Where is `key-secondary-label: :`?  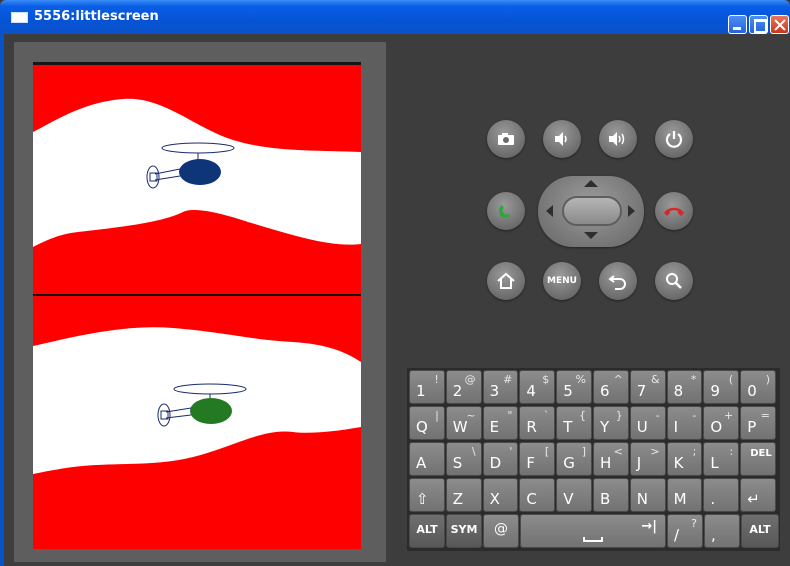 key-secondary-label: : is located at coordinates (731, 451).